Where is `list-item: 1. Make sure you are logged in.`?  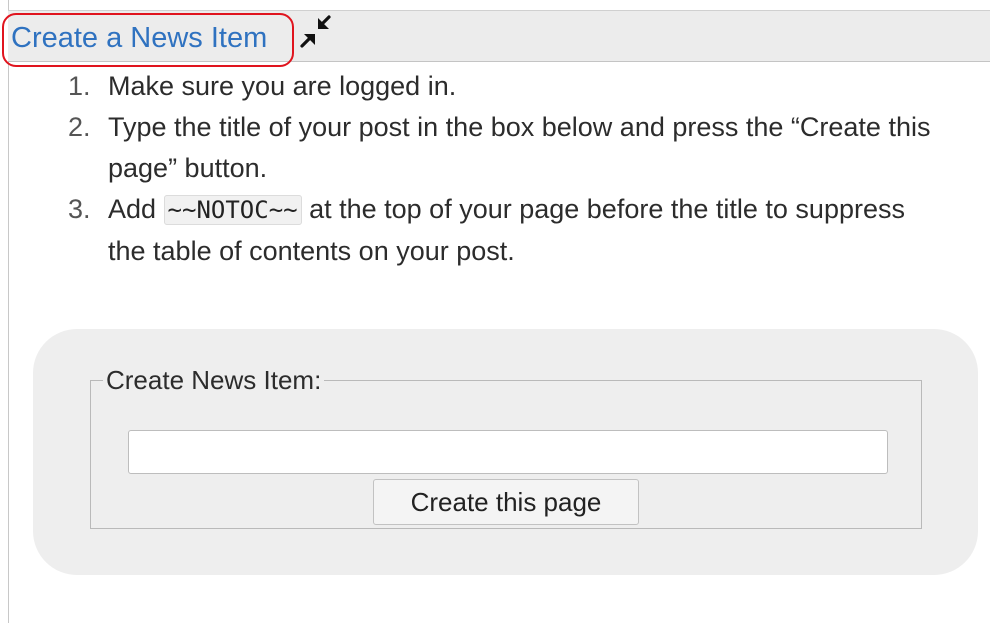
list-item: 1. Make sure you are logged in. is located at coordinates (508, 86).